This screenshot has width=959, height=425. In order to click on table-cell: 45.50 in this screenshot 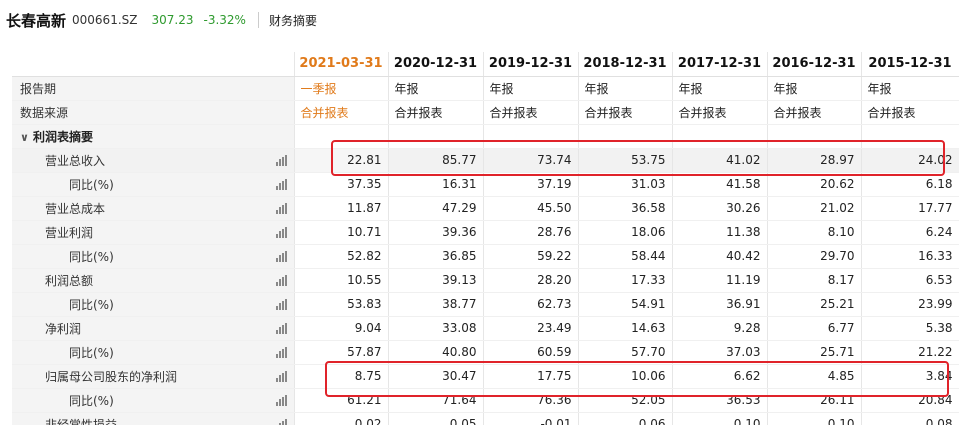, I will do `click(531, 208)`.